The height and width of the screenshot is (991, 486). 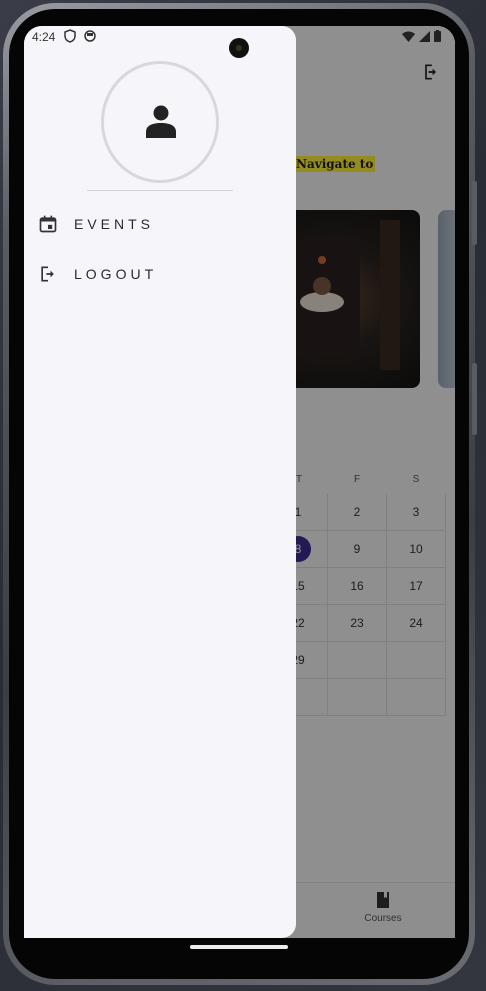 I want to click on shield-icon, so click(x=70, y=36).